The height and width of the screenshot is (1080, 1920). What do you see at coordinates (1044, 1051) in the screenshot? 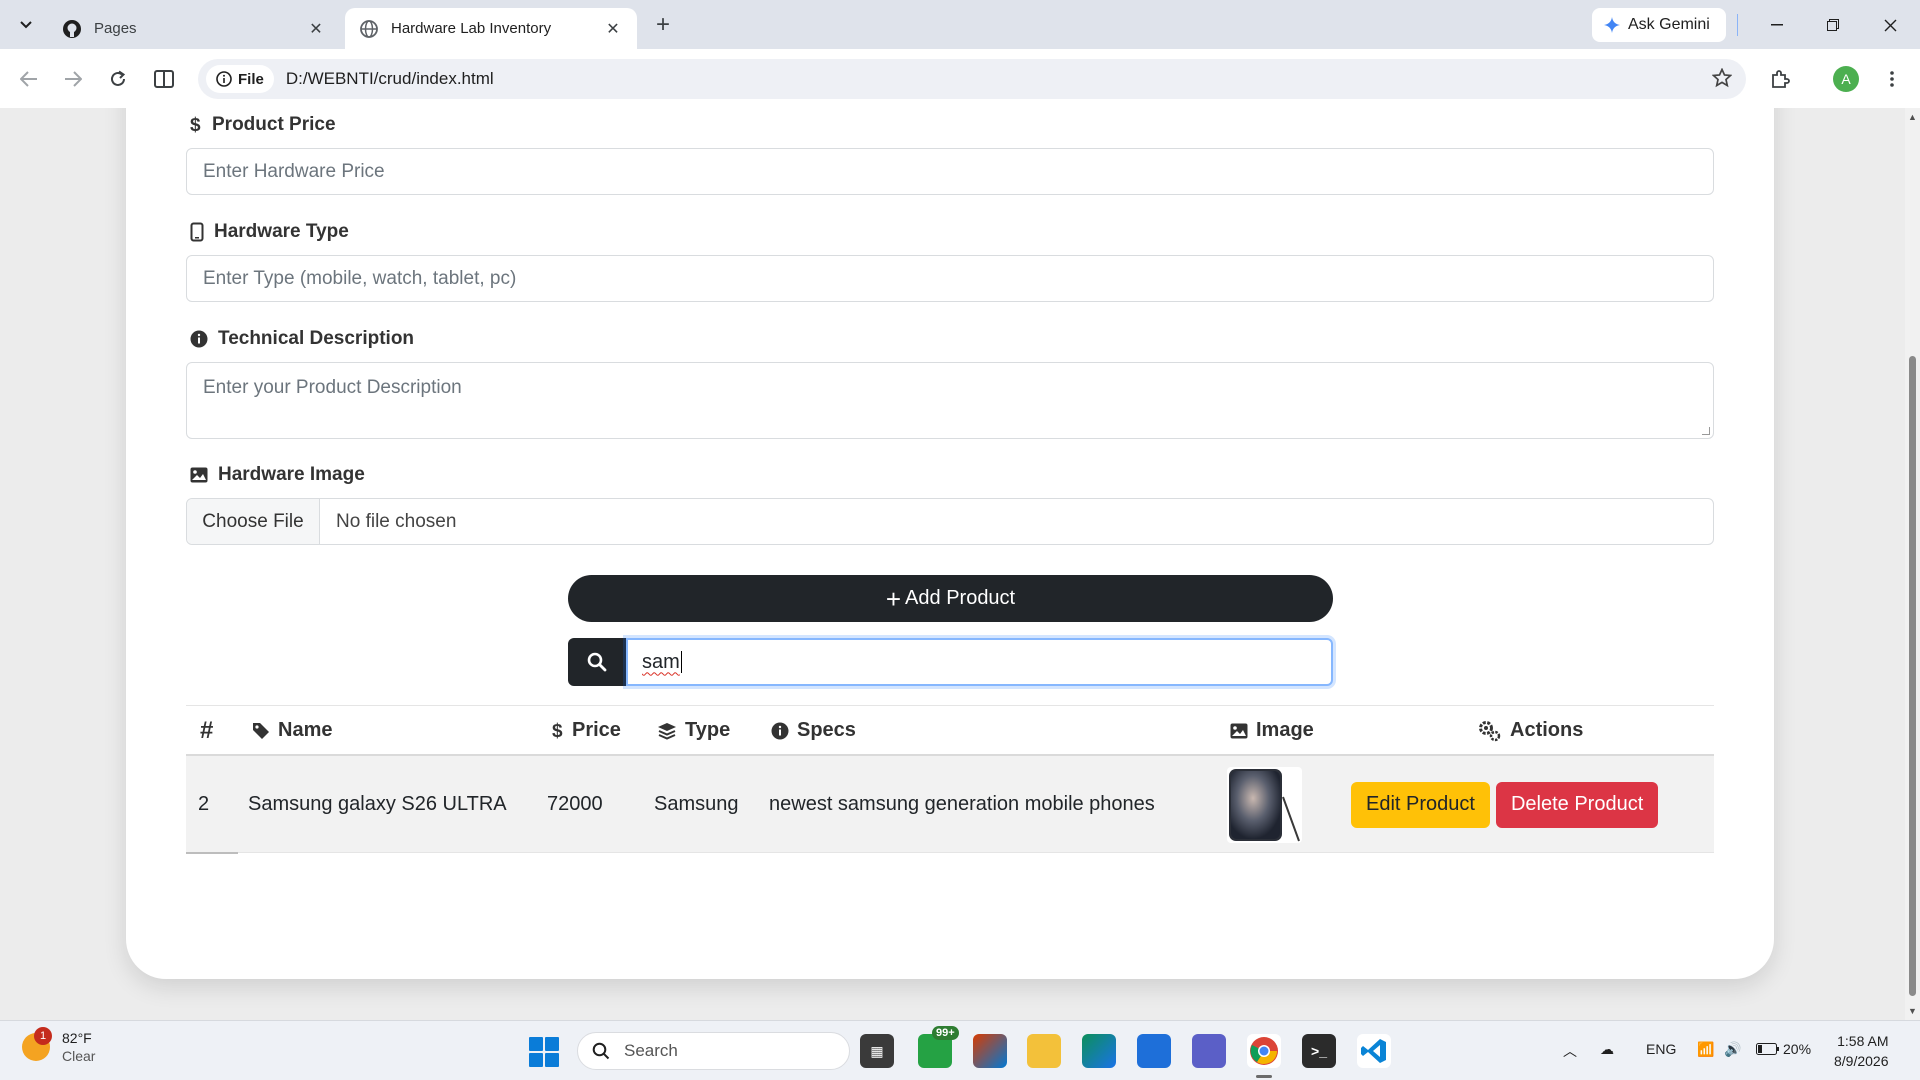
I see `file-explorer-icon` at bounding box center [1044, 1051].